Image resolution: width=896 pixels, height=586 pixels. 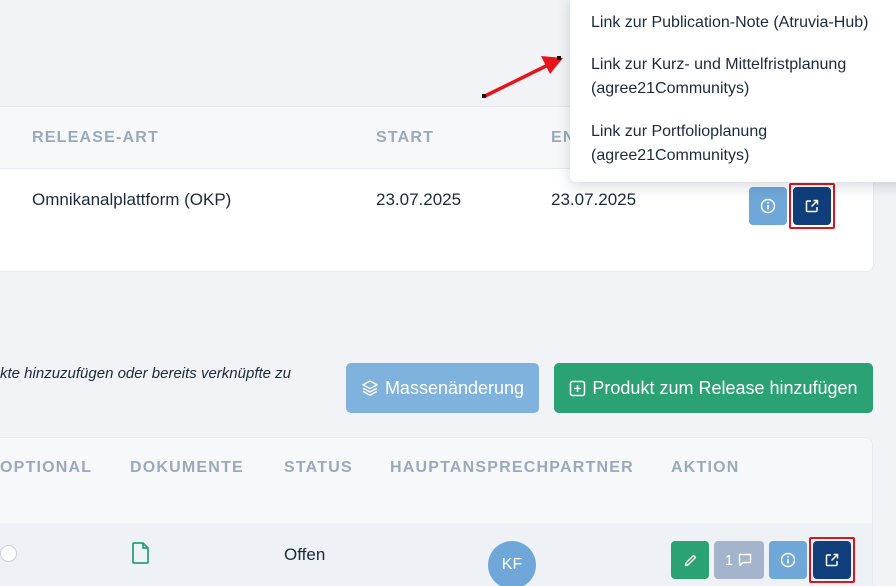 I want to click on layers-icon, so click(x=370, y=388).